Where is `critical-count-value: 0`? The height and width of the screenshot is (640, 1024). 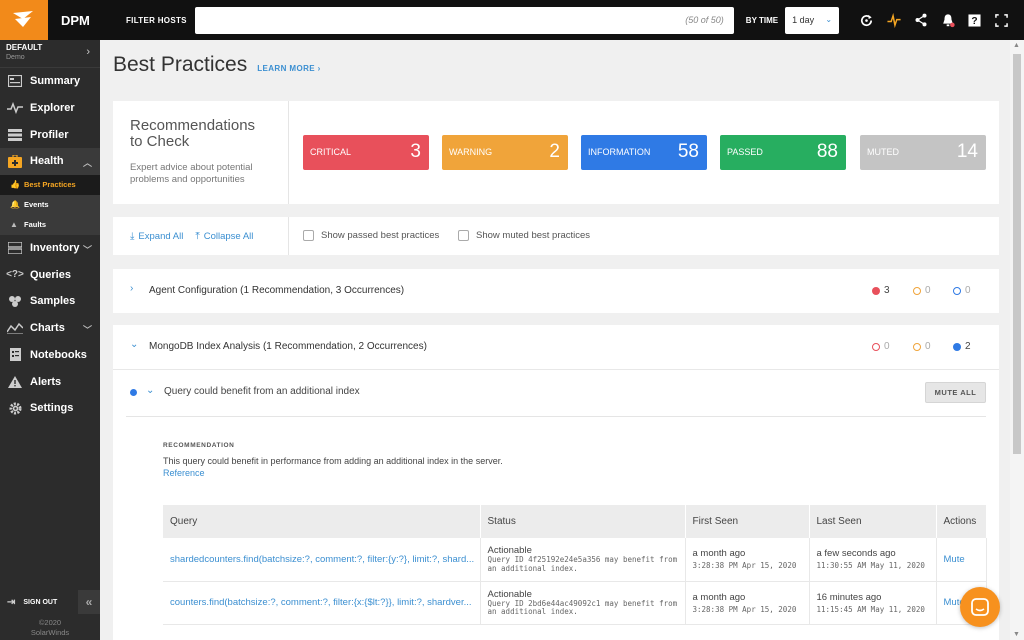
critical-count-value: 0 is located at coordinates (887, 346).